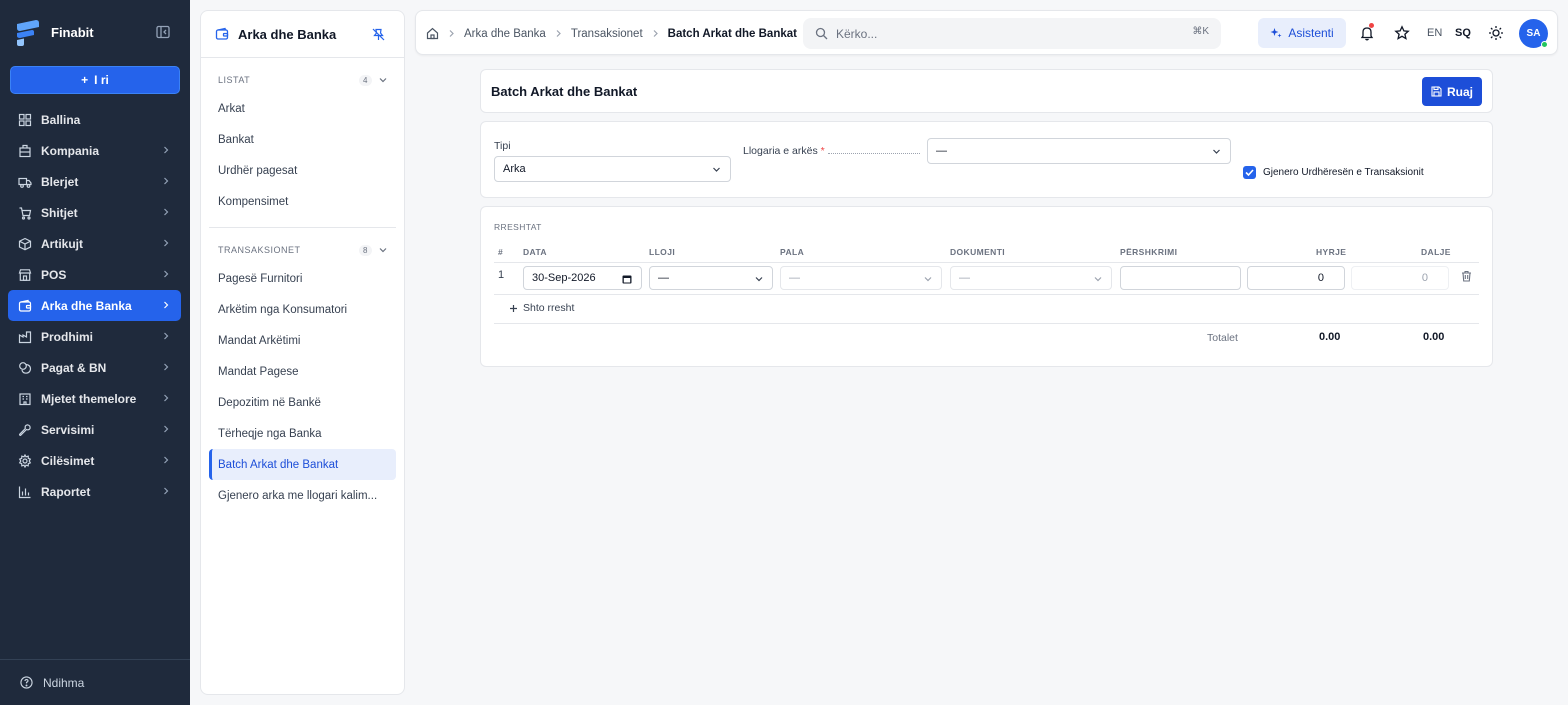 The image size is (1568, 705). What do you see at coordinates (501, 275) in the screenshot?
I see `row-number: 1` at bounding box center [501, 275].